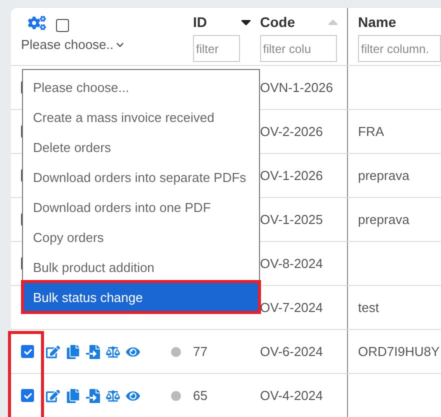  What do you see at coordinates (120, 44) in the screenshot?
I see `chevron-down-icon` at bounding box center [120, 44].